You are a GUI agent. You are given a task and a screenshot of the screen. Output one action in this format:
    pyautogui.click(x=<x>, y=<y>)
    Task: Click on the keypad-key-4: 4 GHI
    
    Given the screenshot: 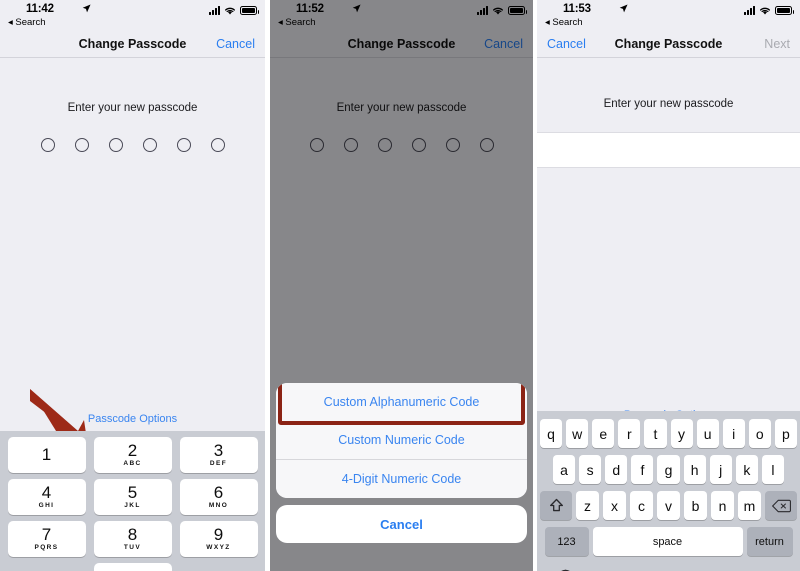 What is the action you would take?
    pyautogui.click(x=46, y=497)
    